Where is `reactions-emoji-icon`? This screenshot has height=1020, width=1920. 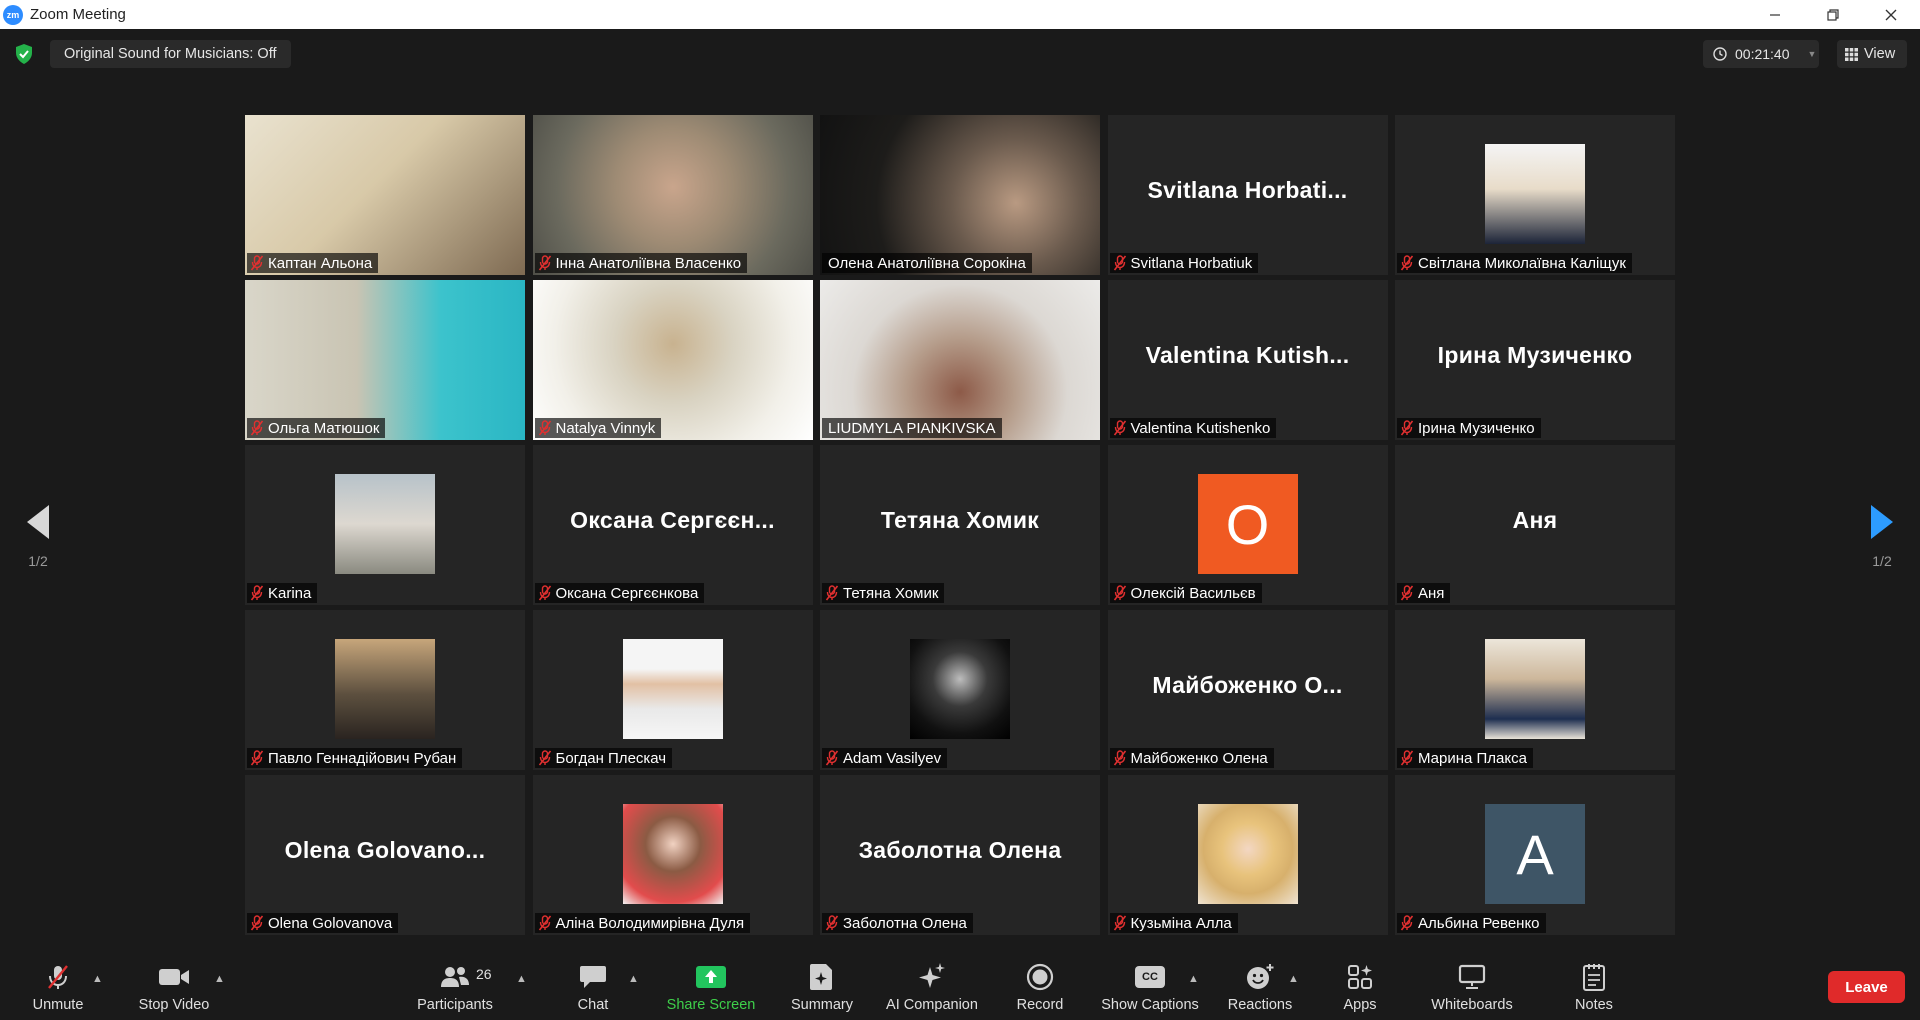 reactions-emoji-icon is located at coordinates (1260, 976).